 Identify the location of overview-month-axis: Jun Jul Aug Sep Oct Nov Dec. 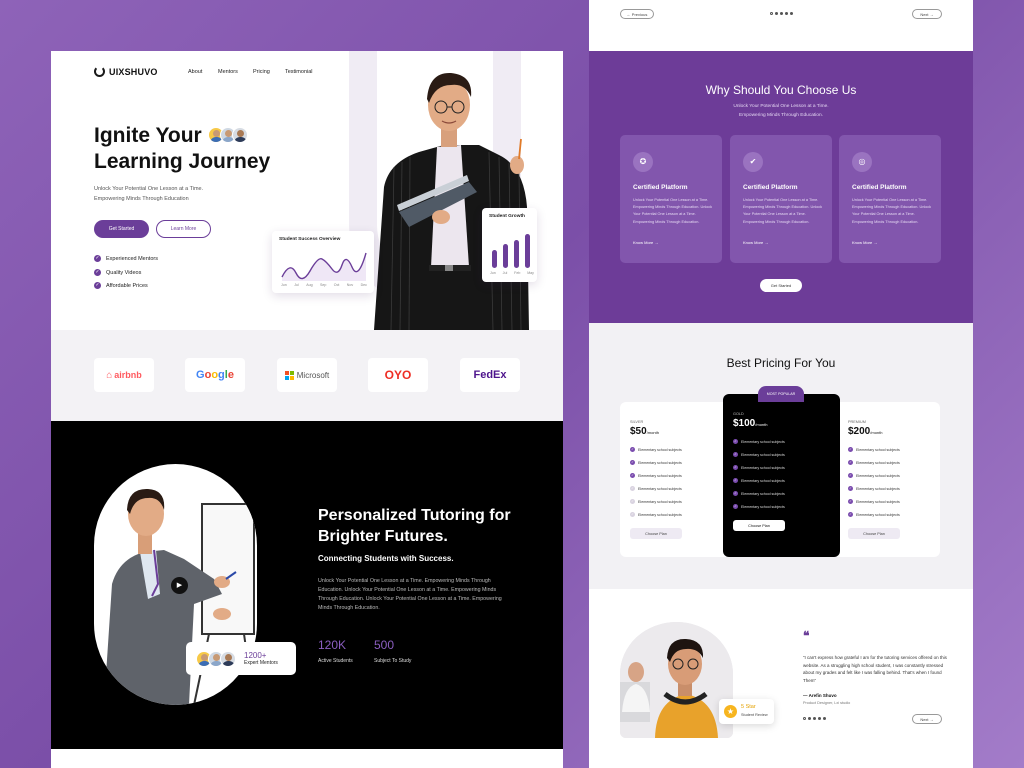
(324, 285).